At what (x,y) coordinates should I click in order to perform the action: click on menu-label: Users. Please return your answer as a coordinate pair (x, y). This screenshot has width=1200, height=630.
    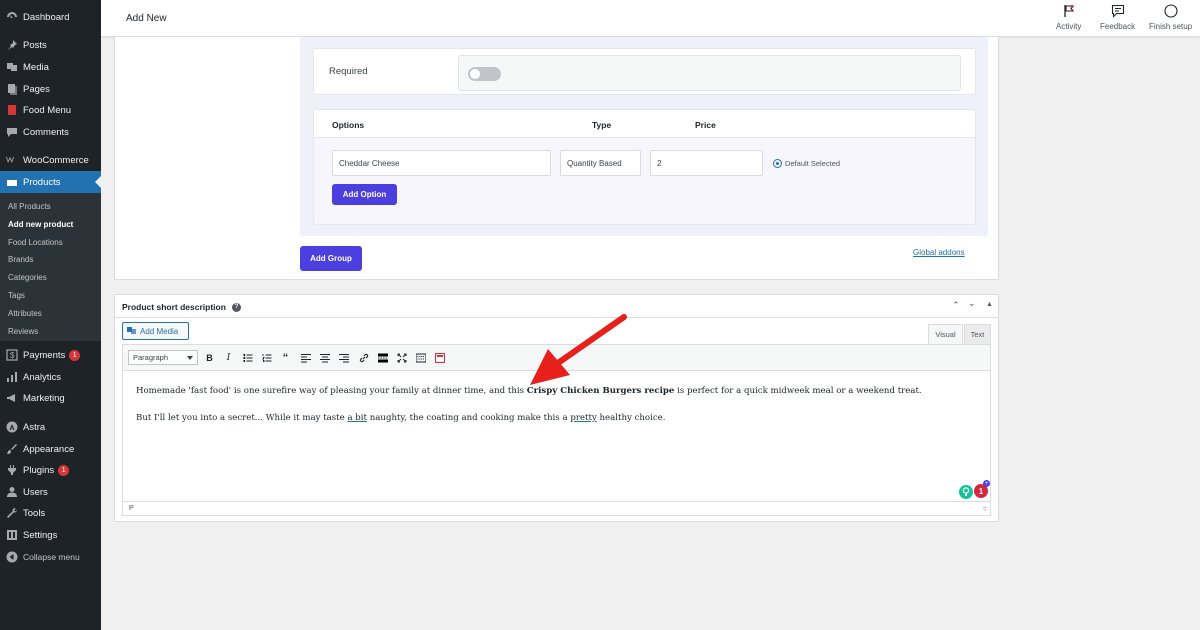
    Looking at the image, I should click on (35, 492).